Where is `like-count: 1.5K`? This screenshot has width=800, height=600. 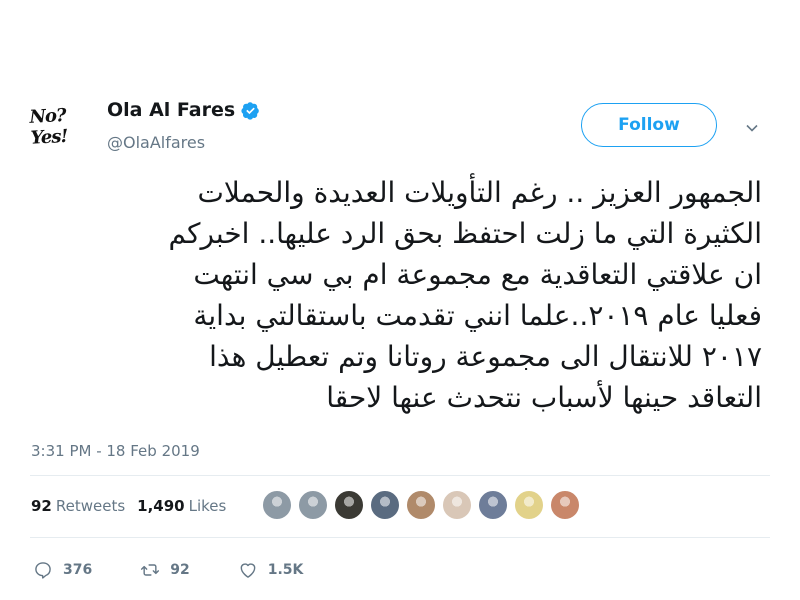 like-count: 1.5K is located at coordinates (285, 570).